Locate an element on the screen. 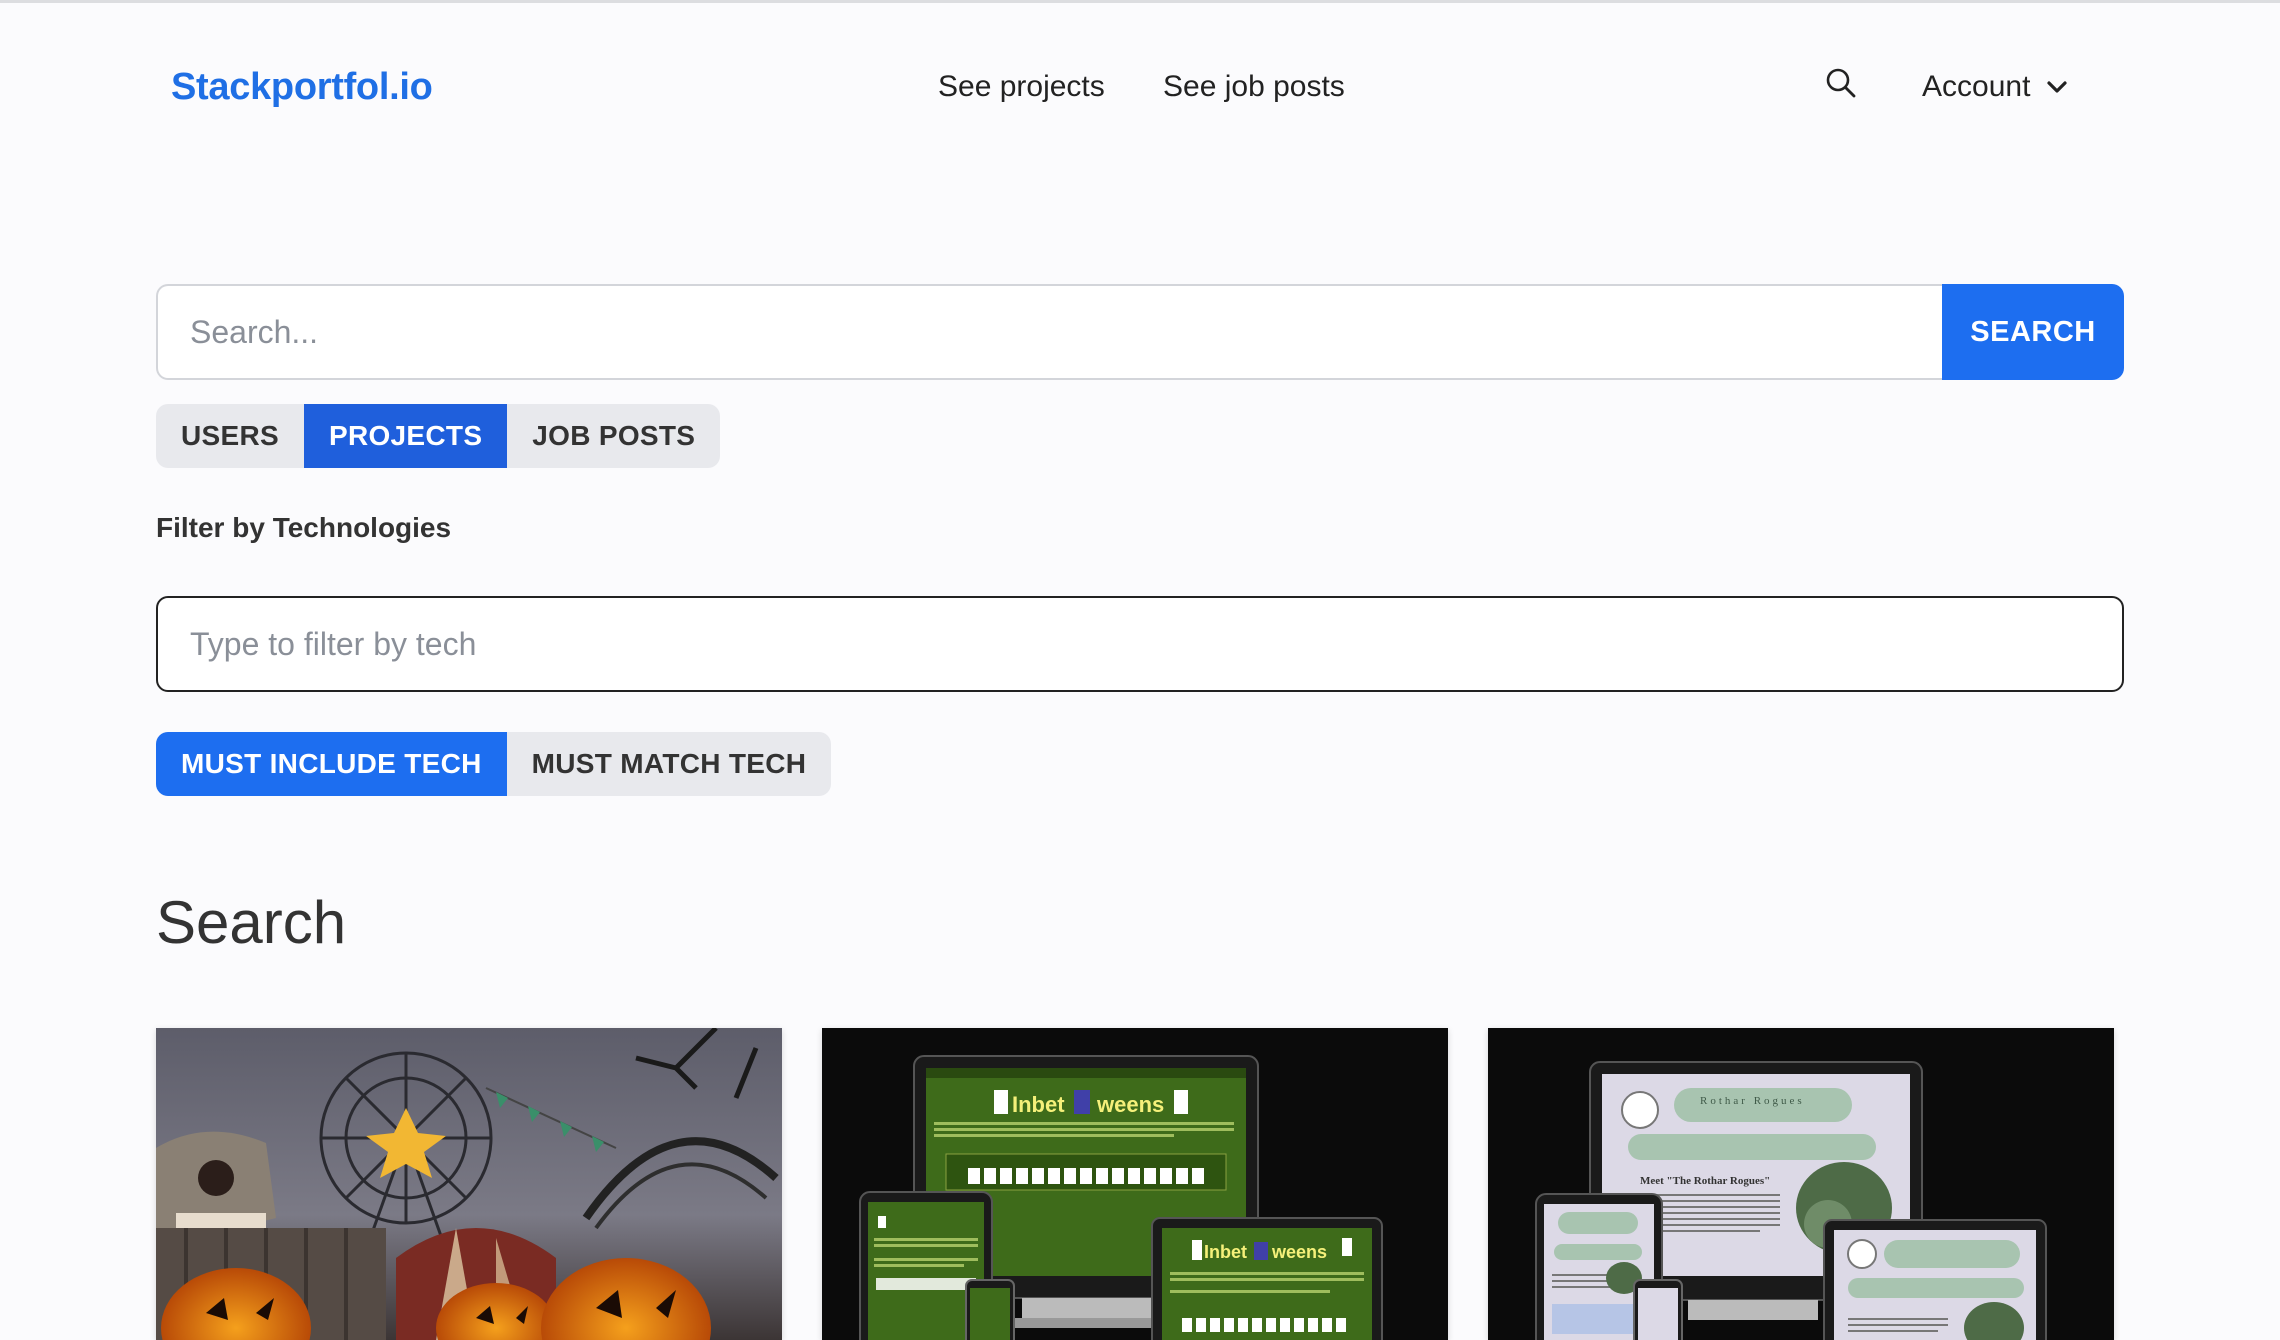 The image size is (2280, 1340). tab-job-posts: JOB POSTS is located at coordinates (613, 436).